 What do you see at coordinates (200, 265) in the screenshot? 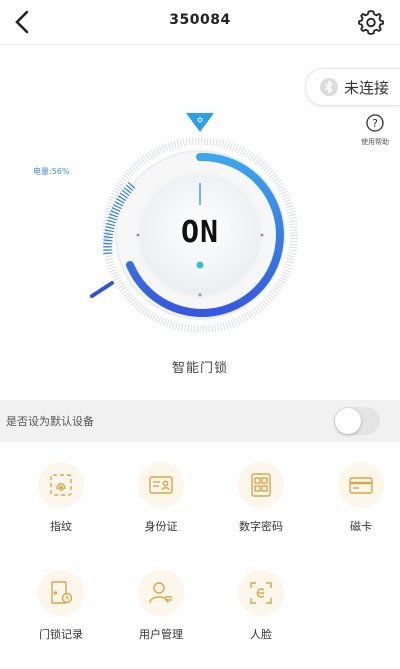
I see `center-dot` at bounding box center [200, 265].